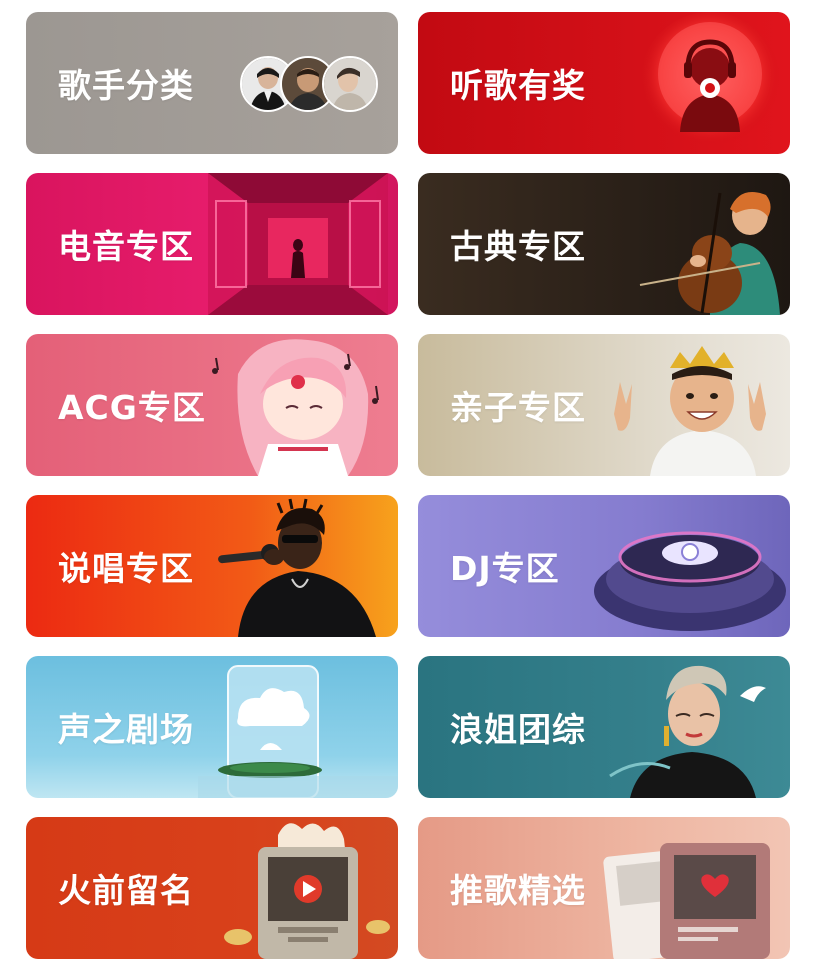  I want to click on anime-girl-icon, so click(298, 405).